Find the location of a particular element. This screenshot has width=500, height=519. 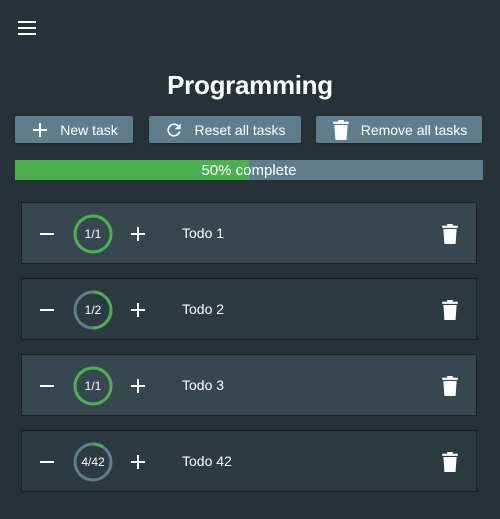

progress-ring: 4/42 is located at coordinates (93, 462).